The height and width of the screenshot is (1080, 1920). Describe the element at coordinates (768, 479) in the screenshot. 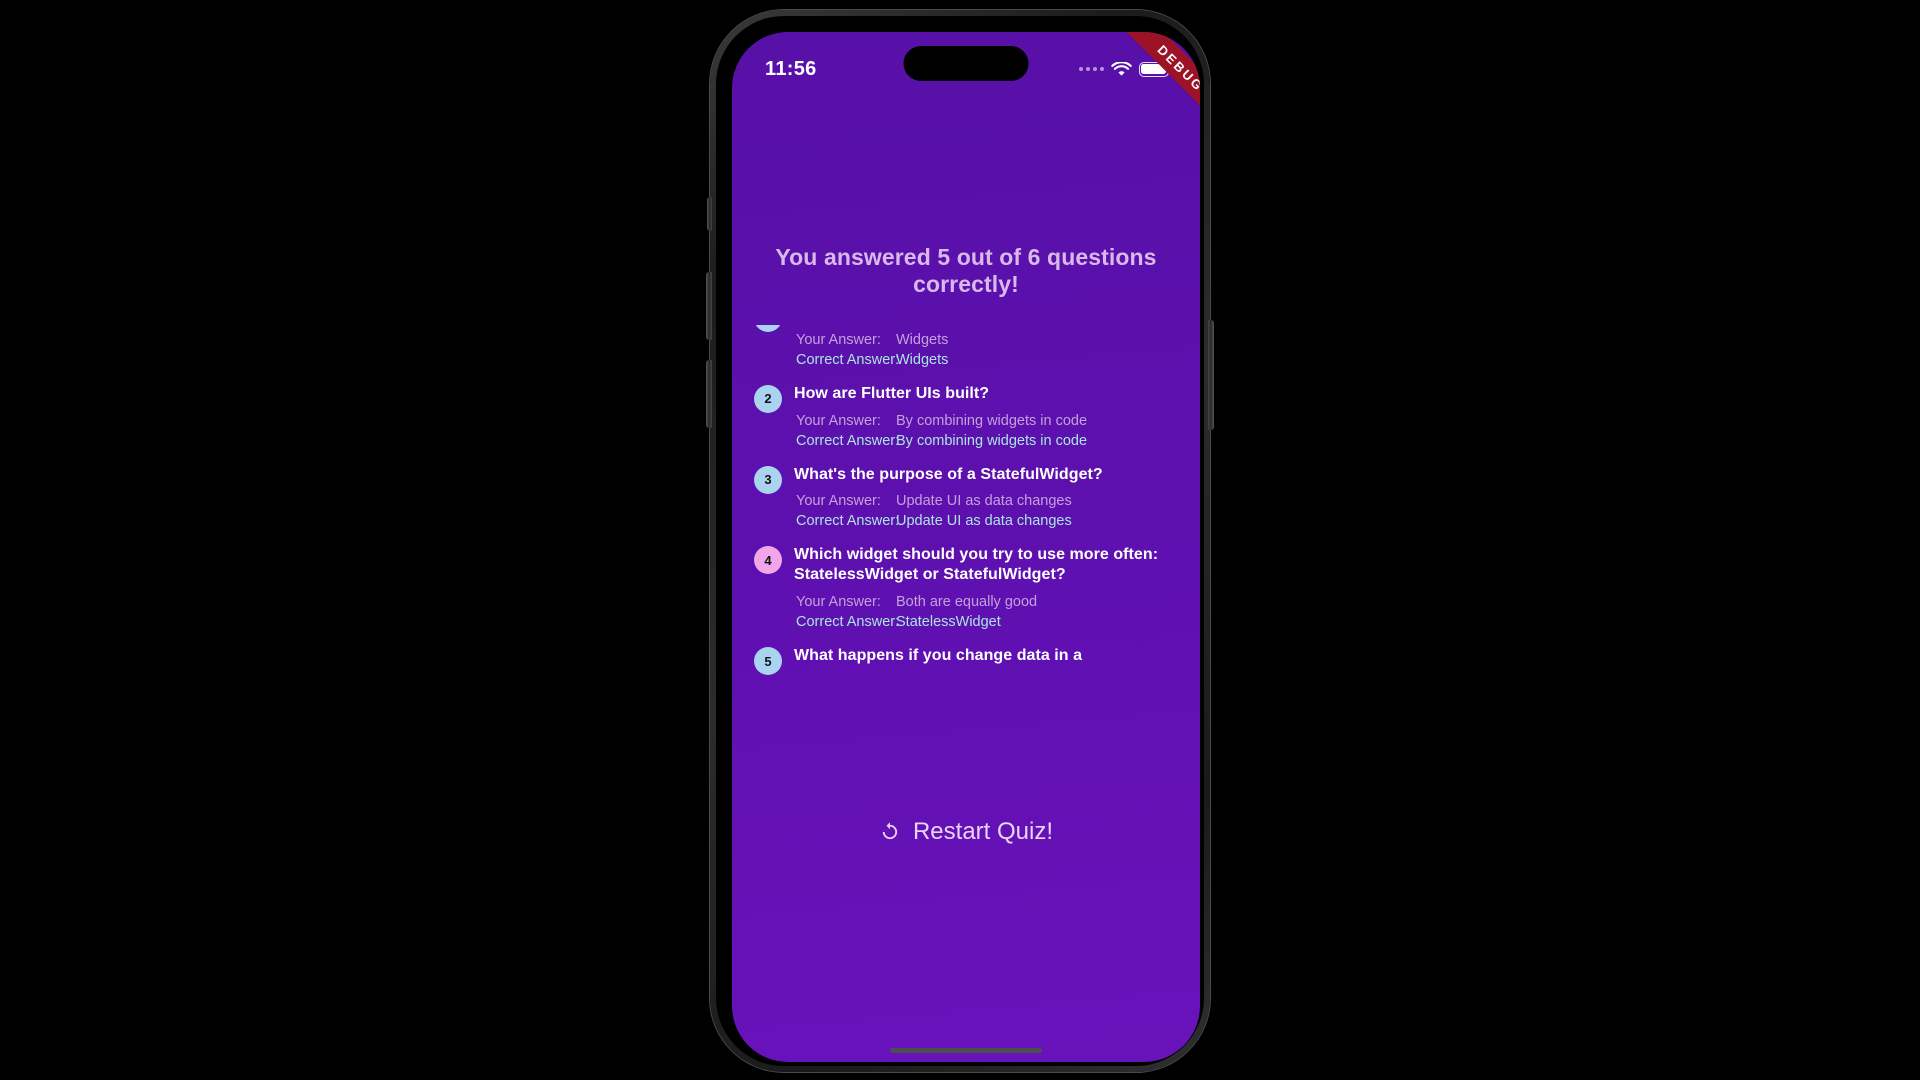

I see `question-number-badge: 3` at that location.